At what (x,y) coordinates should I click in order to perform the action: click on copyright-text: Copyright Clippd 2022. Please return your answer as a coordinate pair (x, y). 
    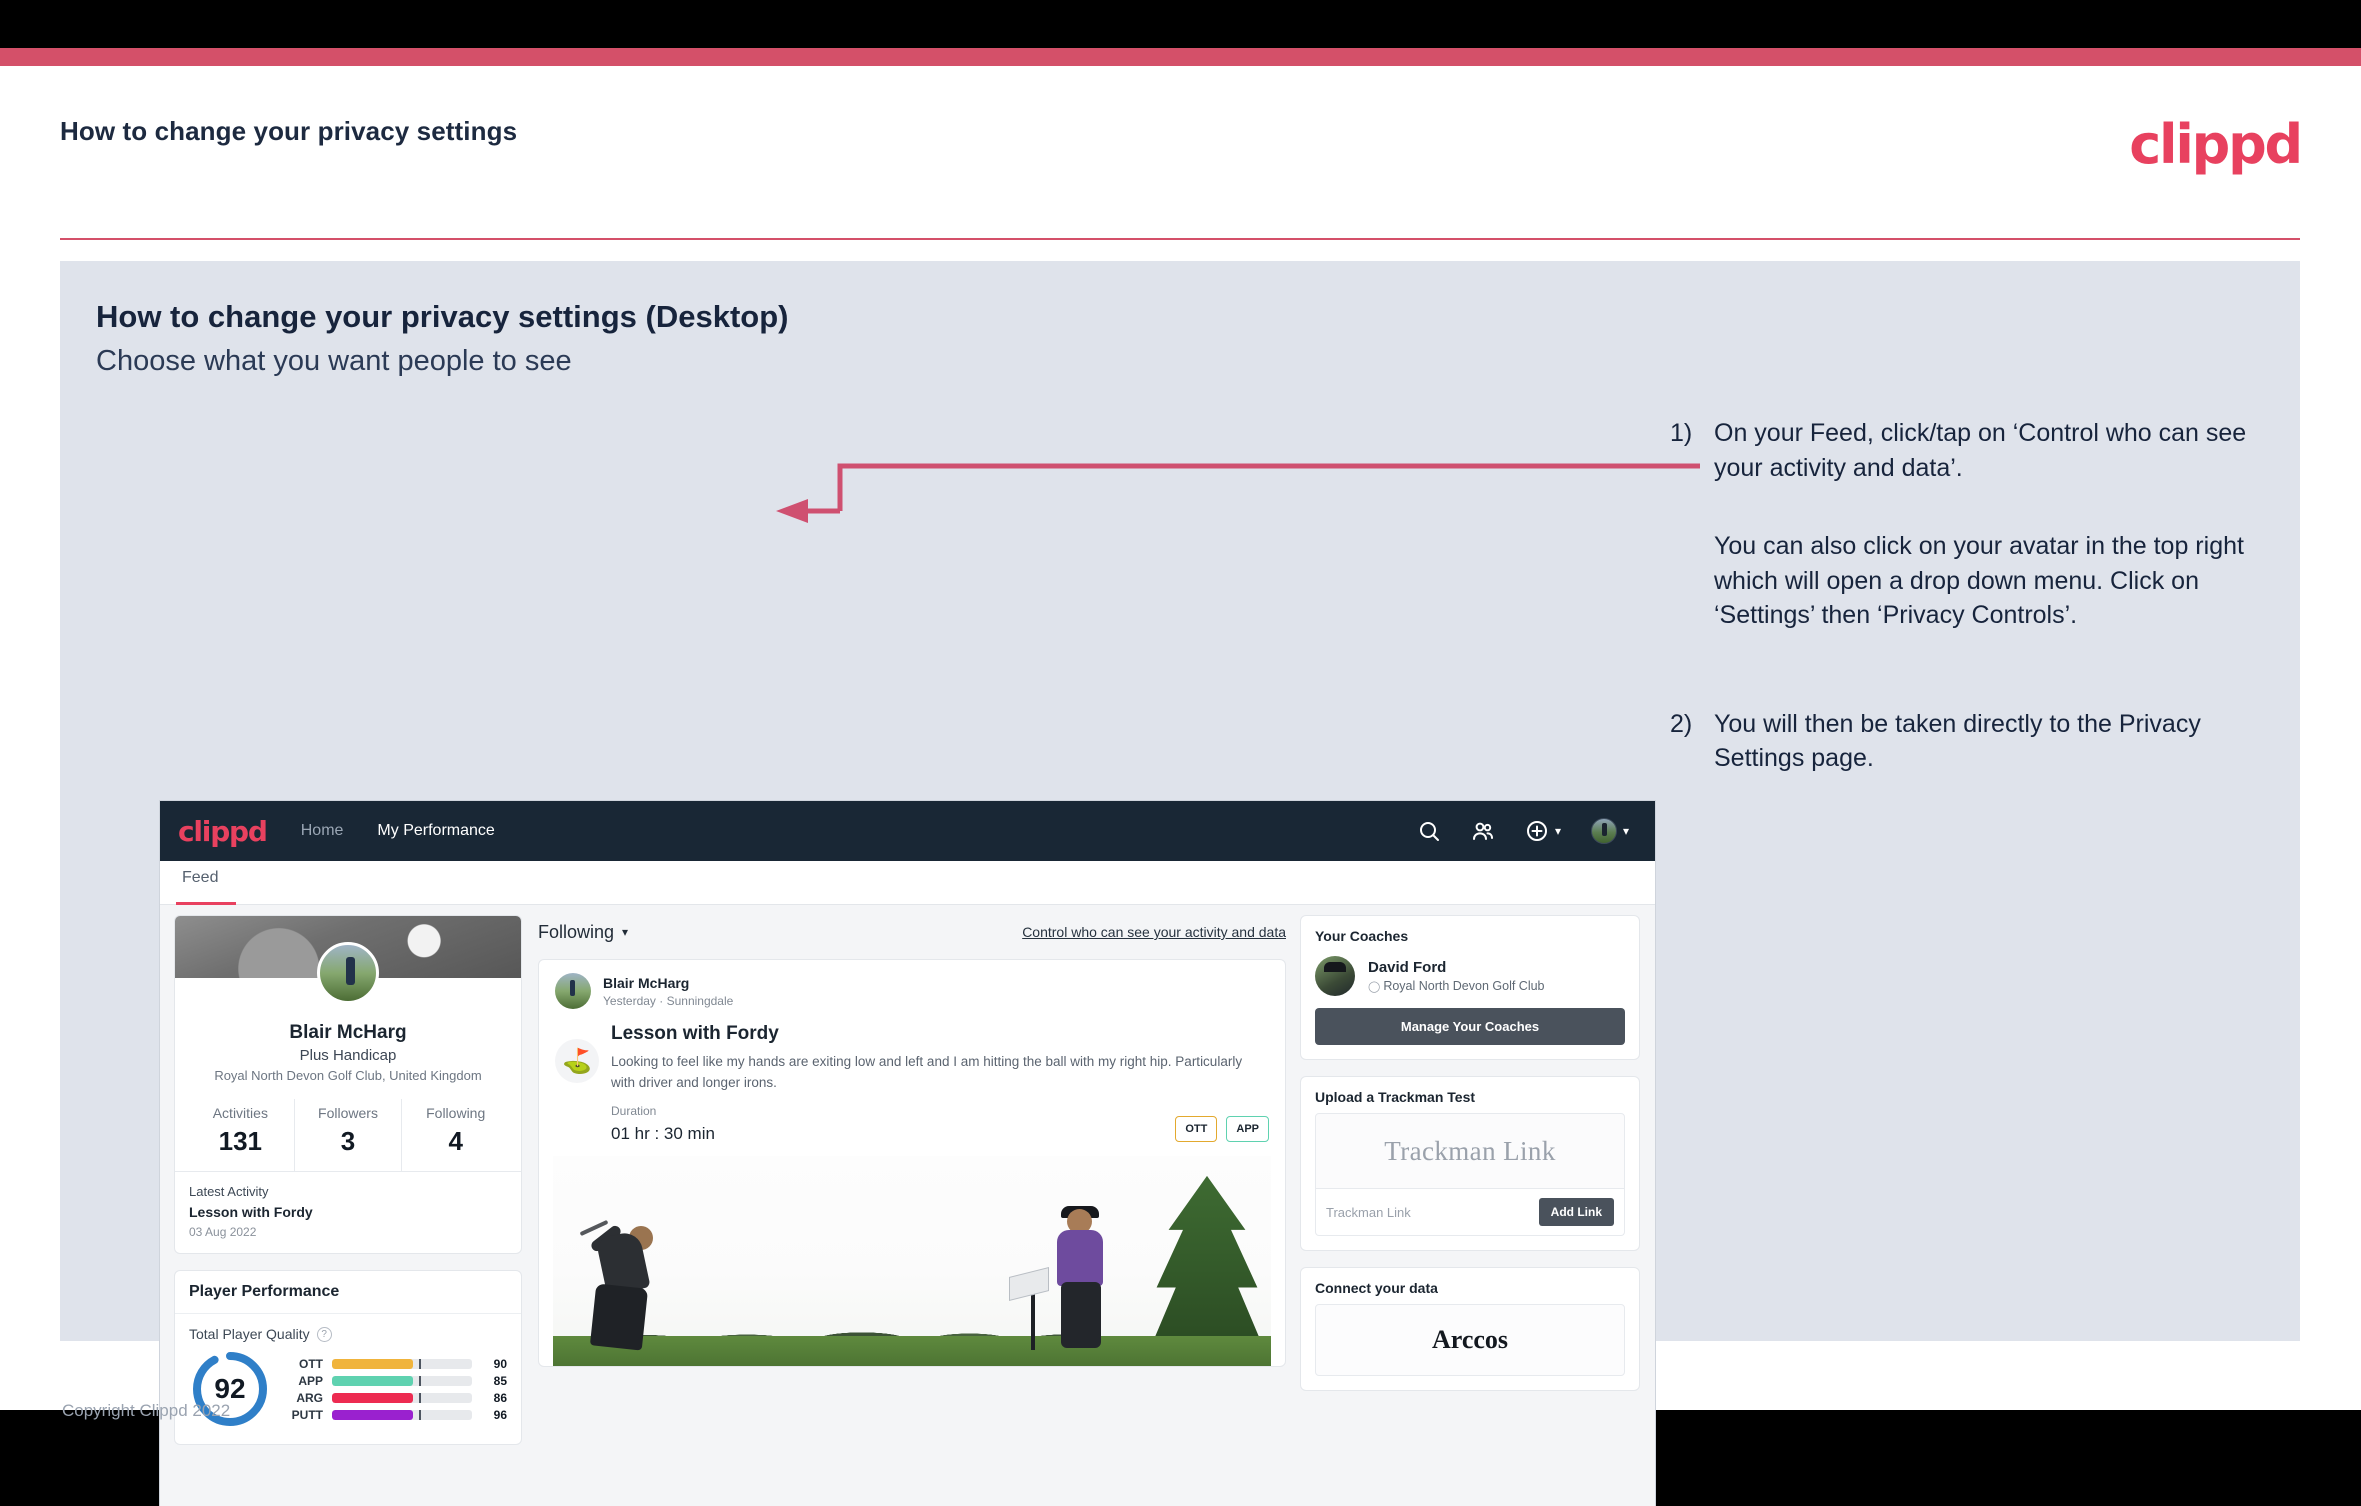
    Looking at the image, I should click on (146, 1410).